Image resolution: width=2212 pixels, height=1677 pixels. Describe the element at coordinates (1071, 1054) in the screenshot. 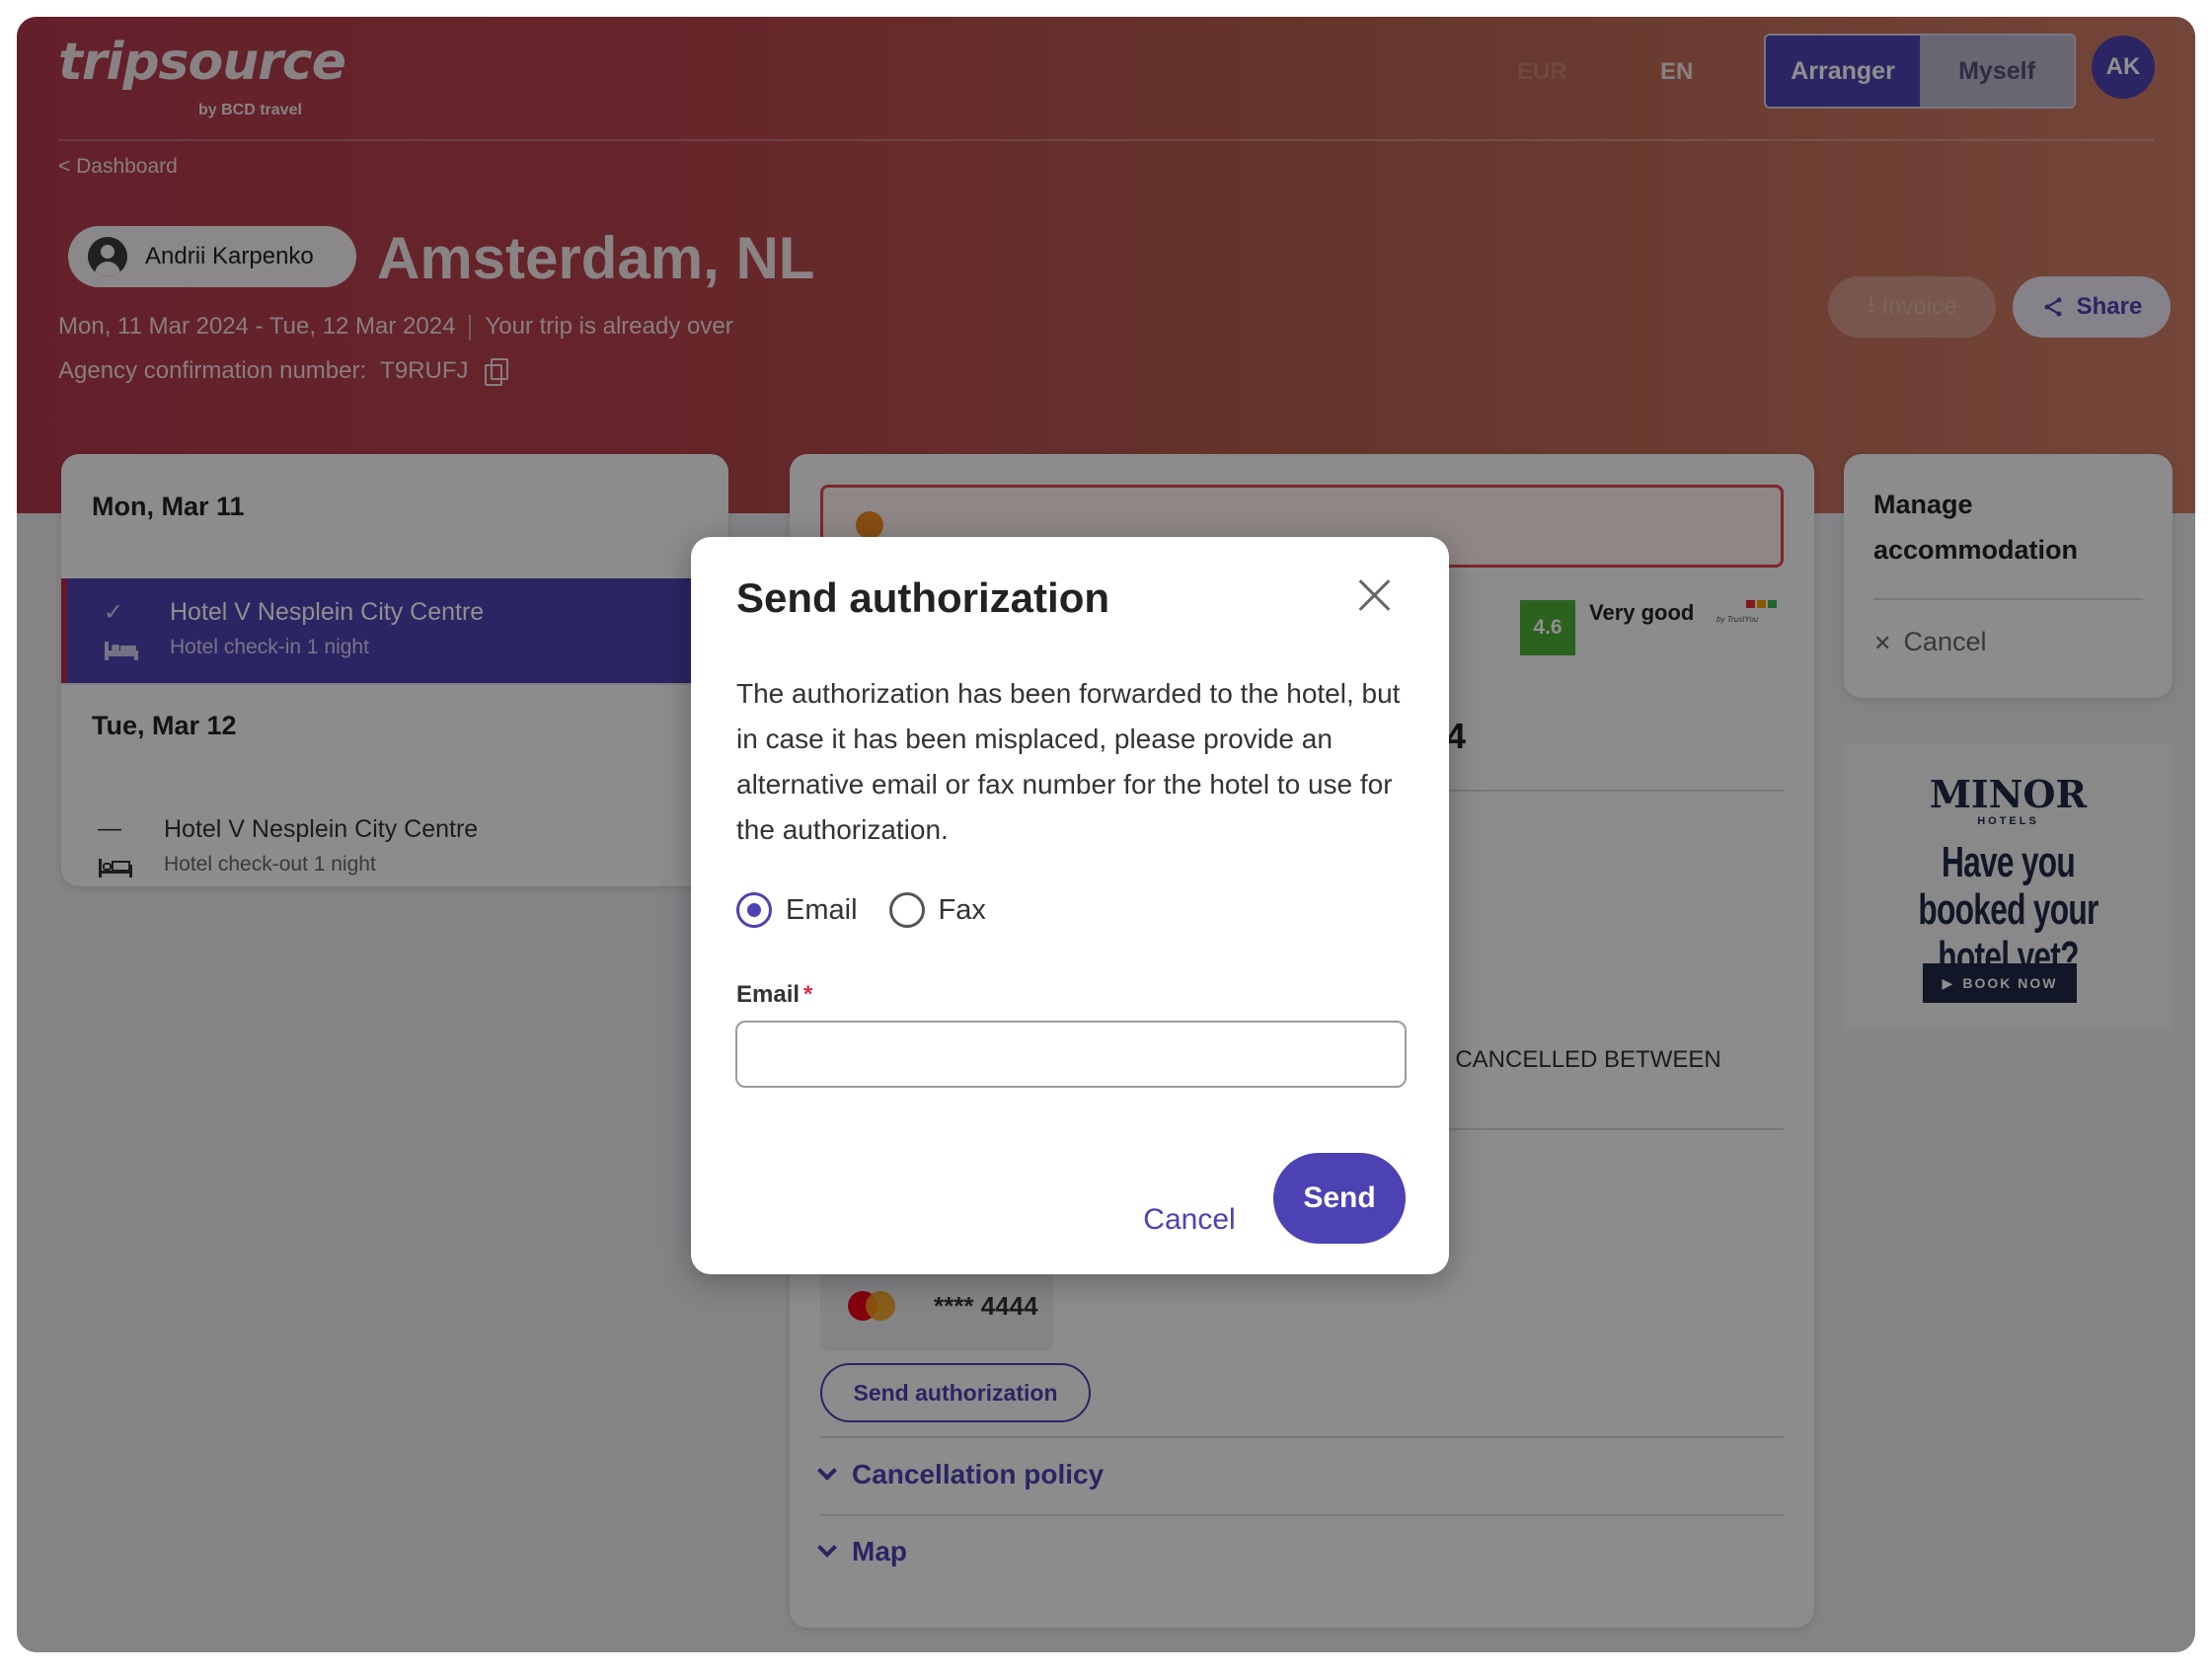

I see `email-field` at that location.